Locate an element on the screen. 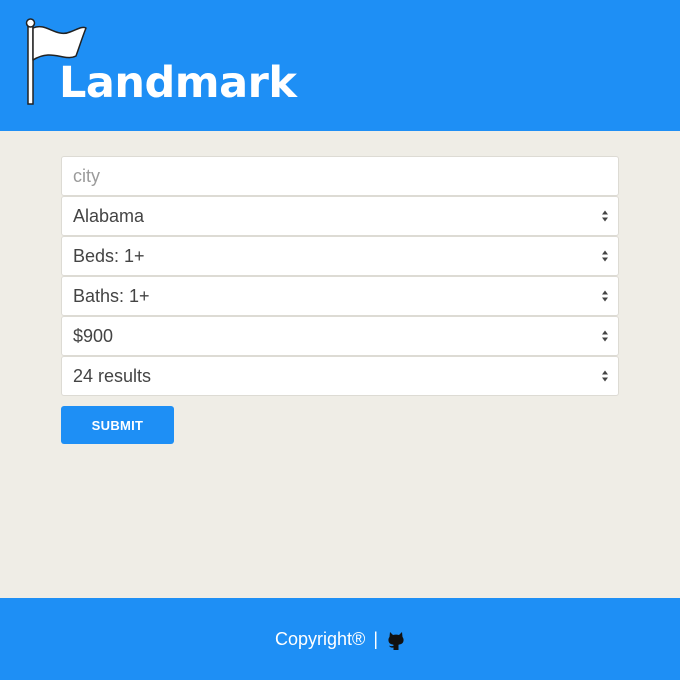 The image size is (680, 680). results-select: 24 results is located at coordinates (340, 376).